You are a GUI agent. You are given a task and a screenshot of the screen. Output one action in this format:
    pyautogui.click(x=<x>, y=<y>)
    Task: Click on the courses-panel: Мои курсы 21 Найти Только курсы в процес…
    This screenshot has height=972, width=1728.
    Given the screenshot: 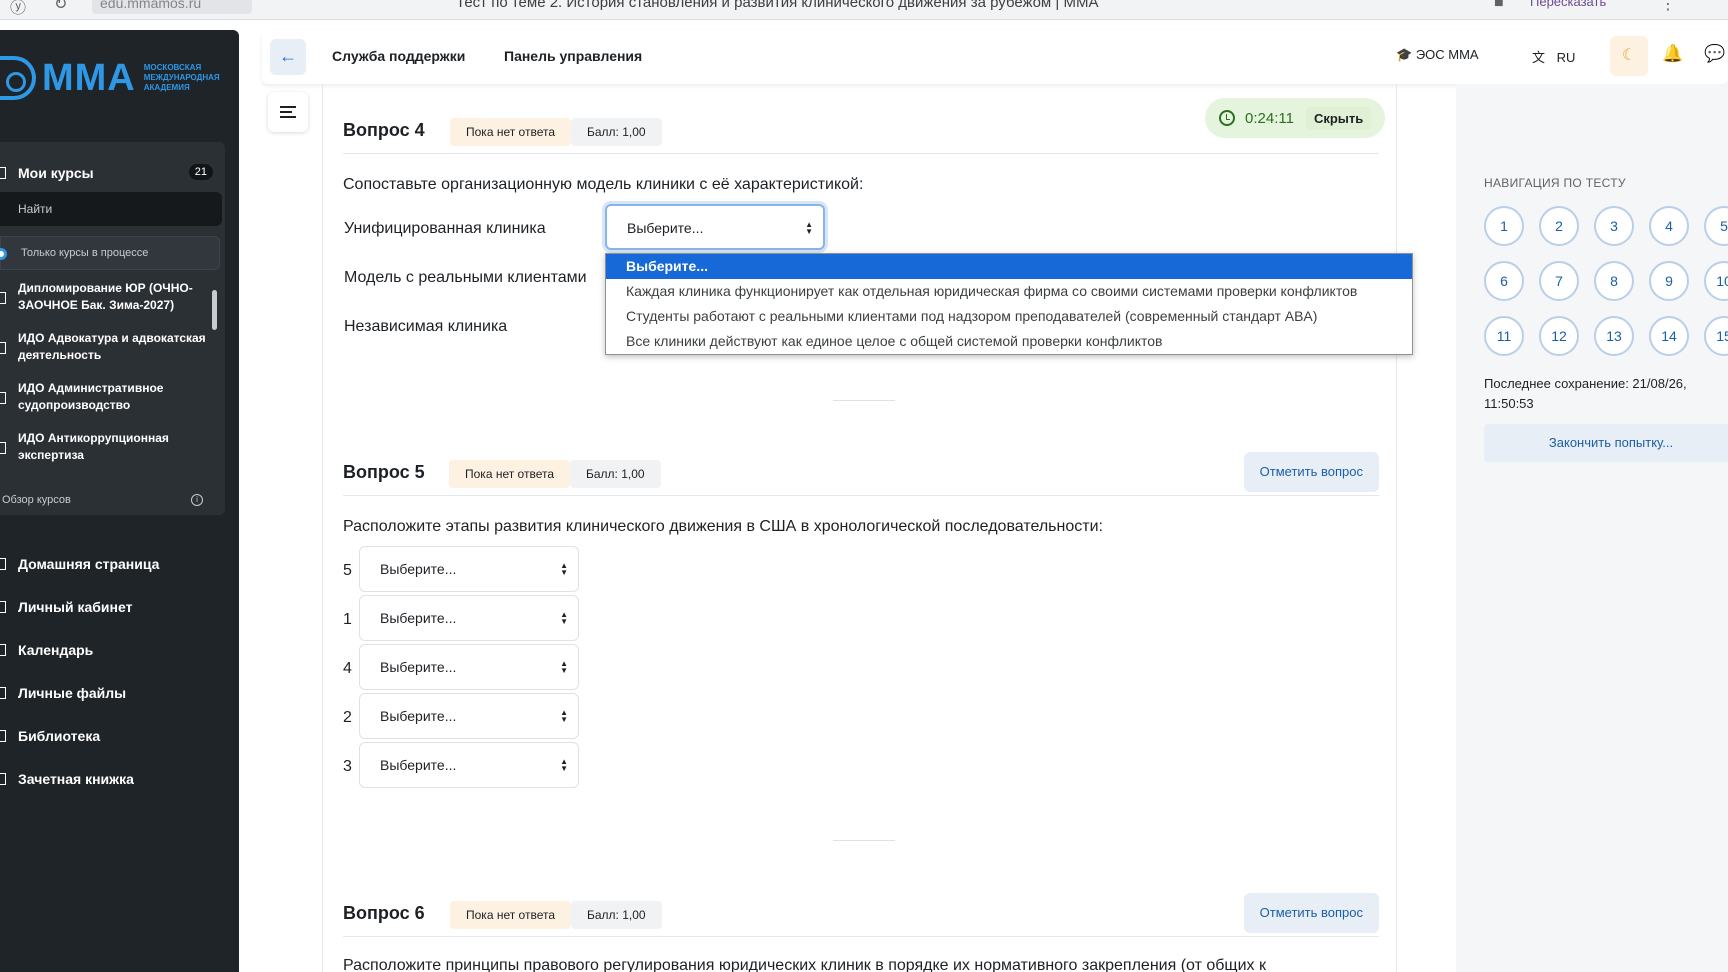 What is the action you would take?
    pyautogui.click(x=112, y=328)
    